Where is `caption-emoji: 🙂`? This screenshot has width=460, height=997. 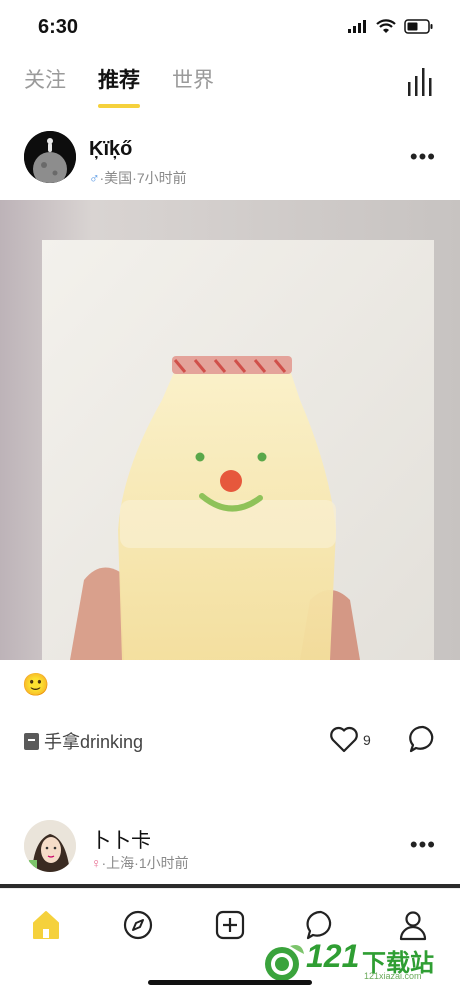 caption-emoji: 🙂 is located at coordinates (36, 684).